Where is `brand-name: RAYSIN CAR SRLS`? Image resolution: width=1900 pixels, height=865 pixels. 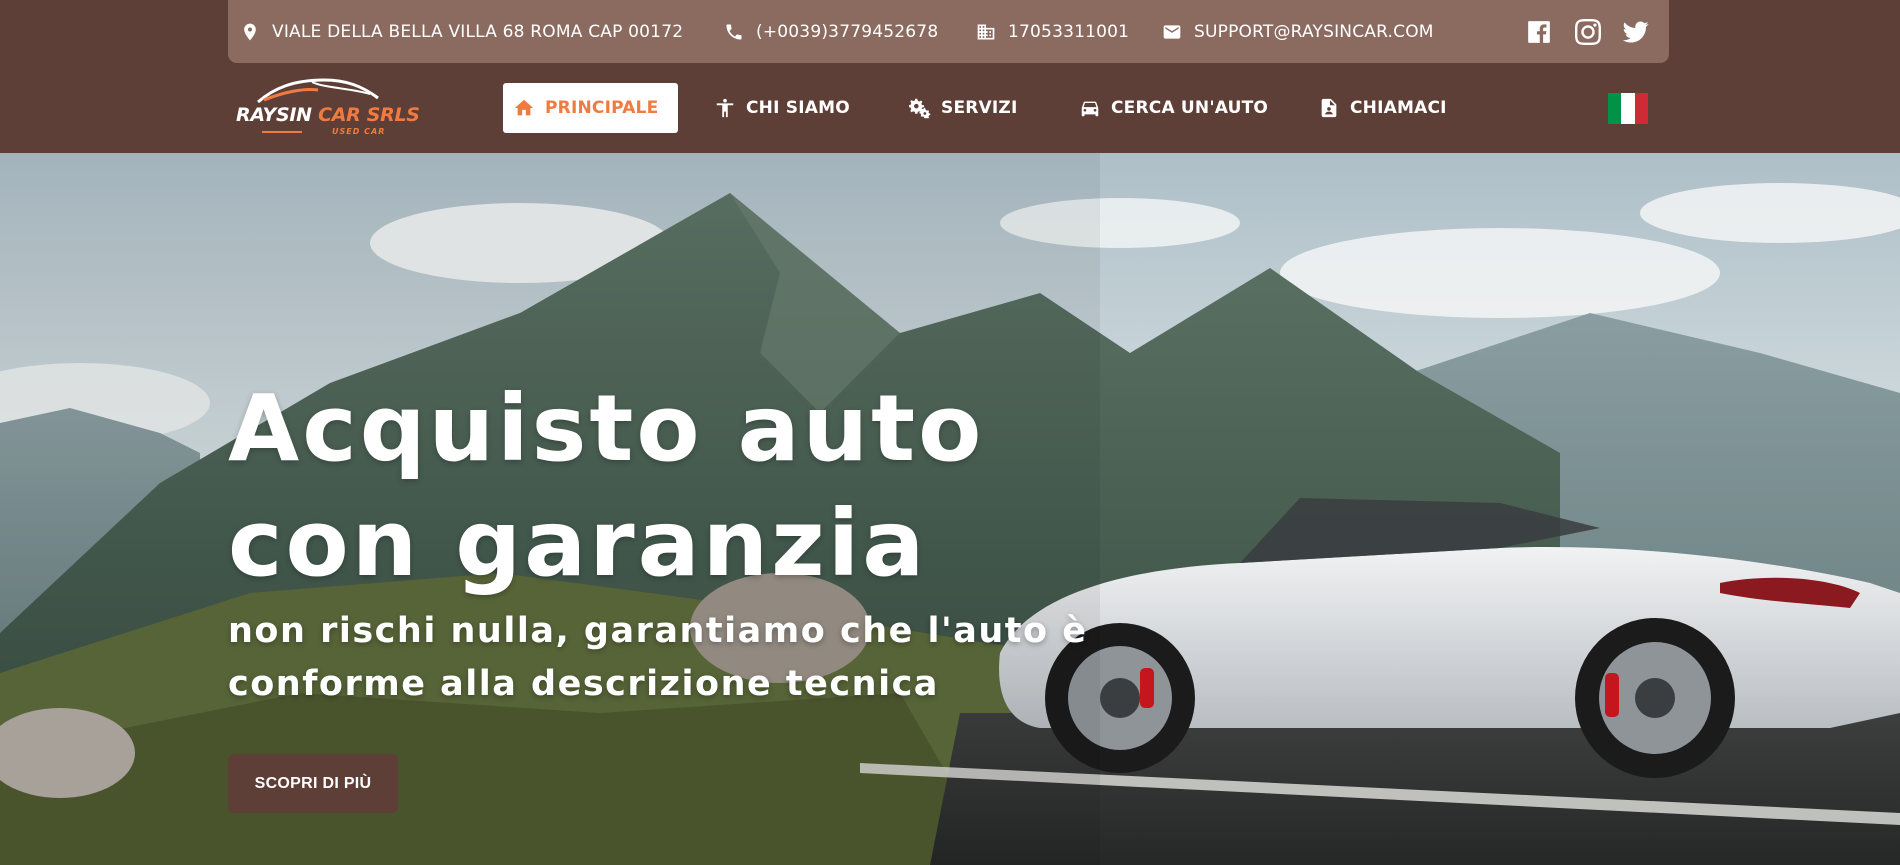 brand-name: RAYSIN CAR SRLS is located at coordinates (328, 115).